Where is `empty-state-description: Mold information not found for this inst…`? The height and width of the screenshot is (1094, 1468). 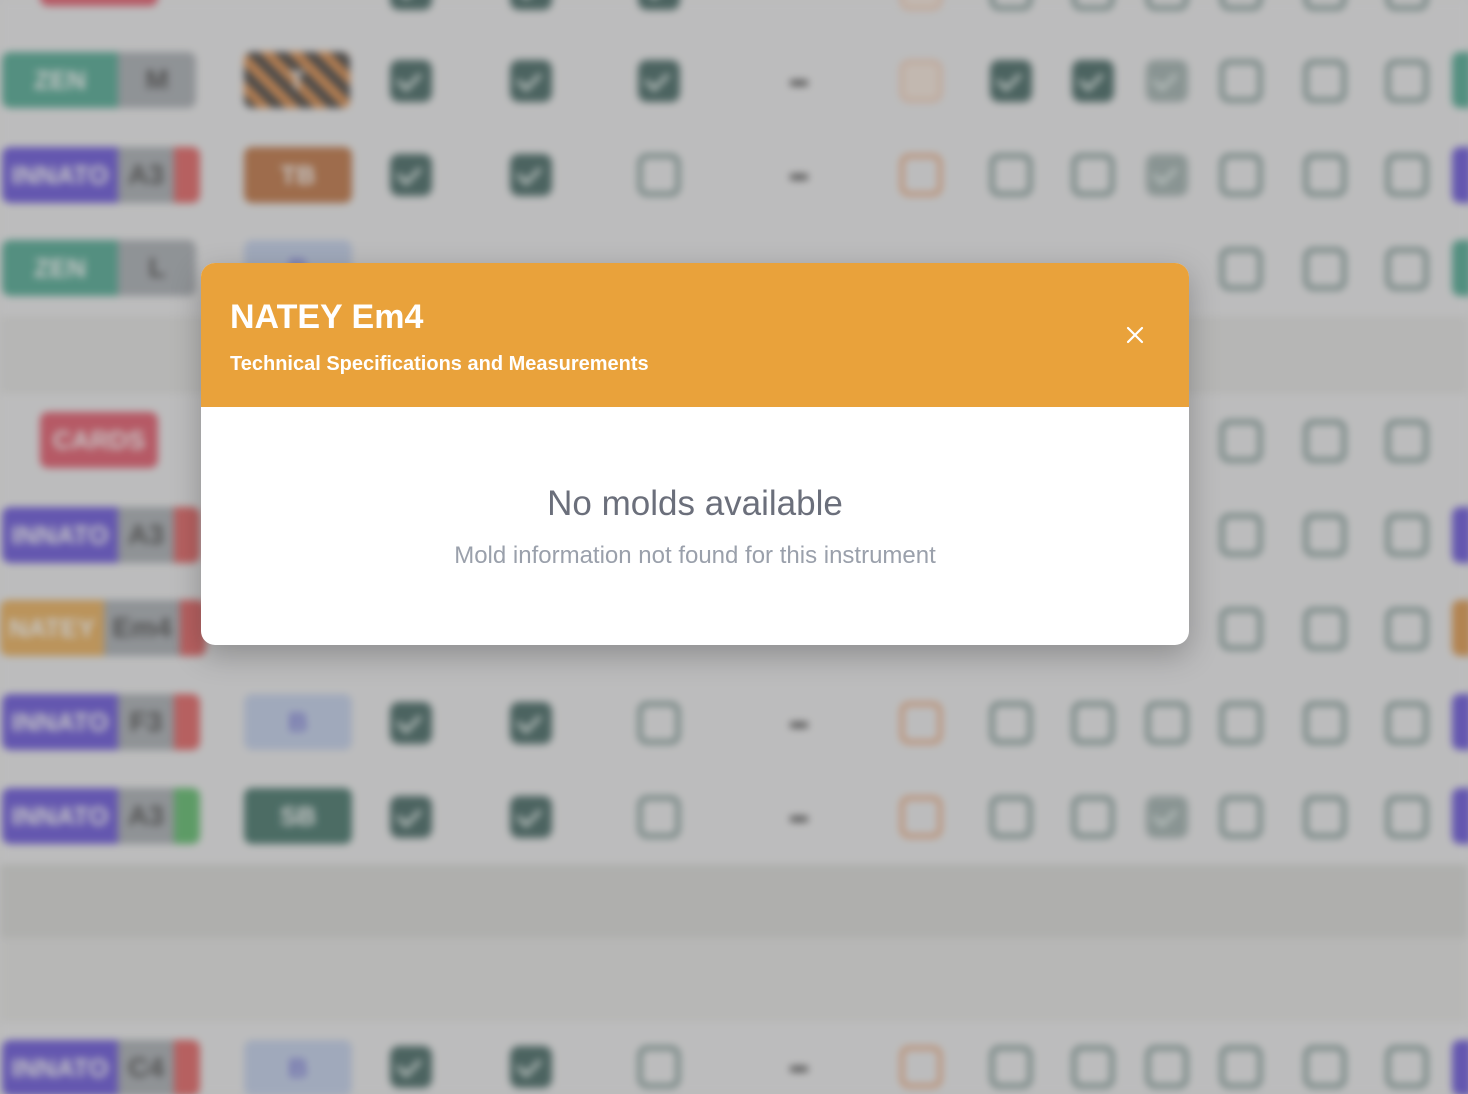 empty-state-description: Mold information not found for this inst… is located at coordinates (695, 555).